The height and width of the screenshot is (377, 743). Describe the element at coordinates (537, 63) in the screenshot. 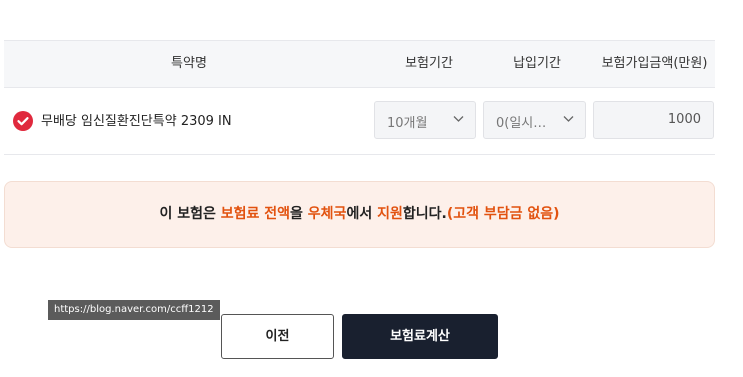

I see `header-payment-period: 납입기간` at that location.